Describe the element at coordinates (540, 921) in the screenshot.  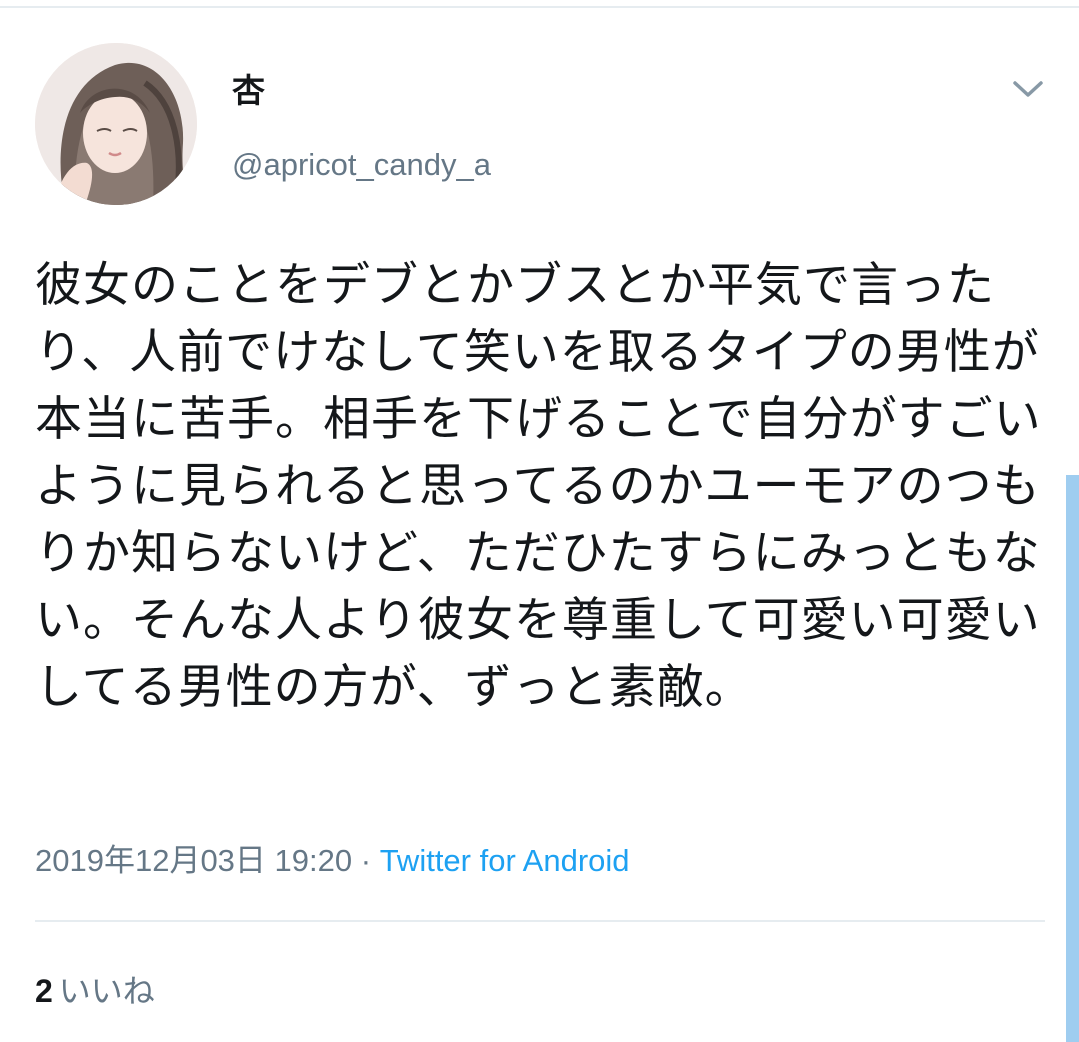
I see `divider` at that location.